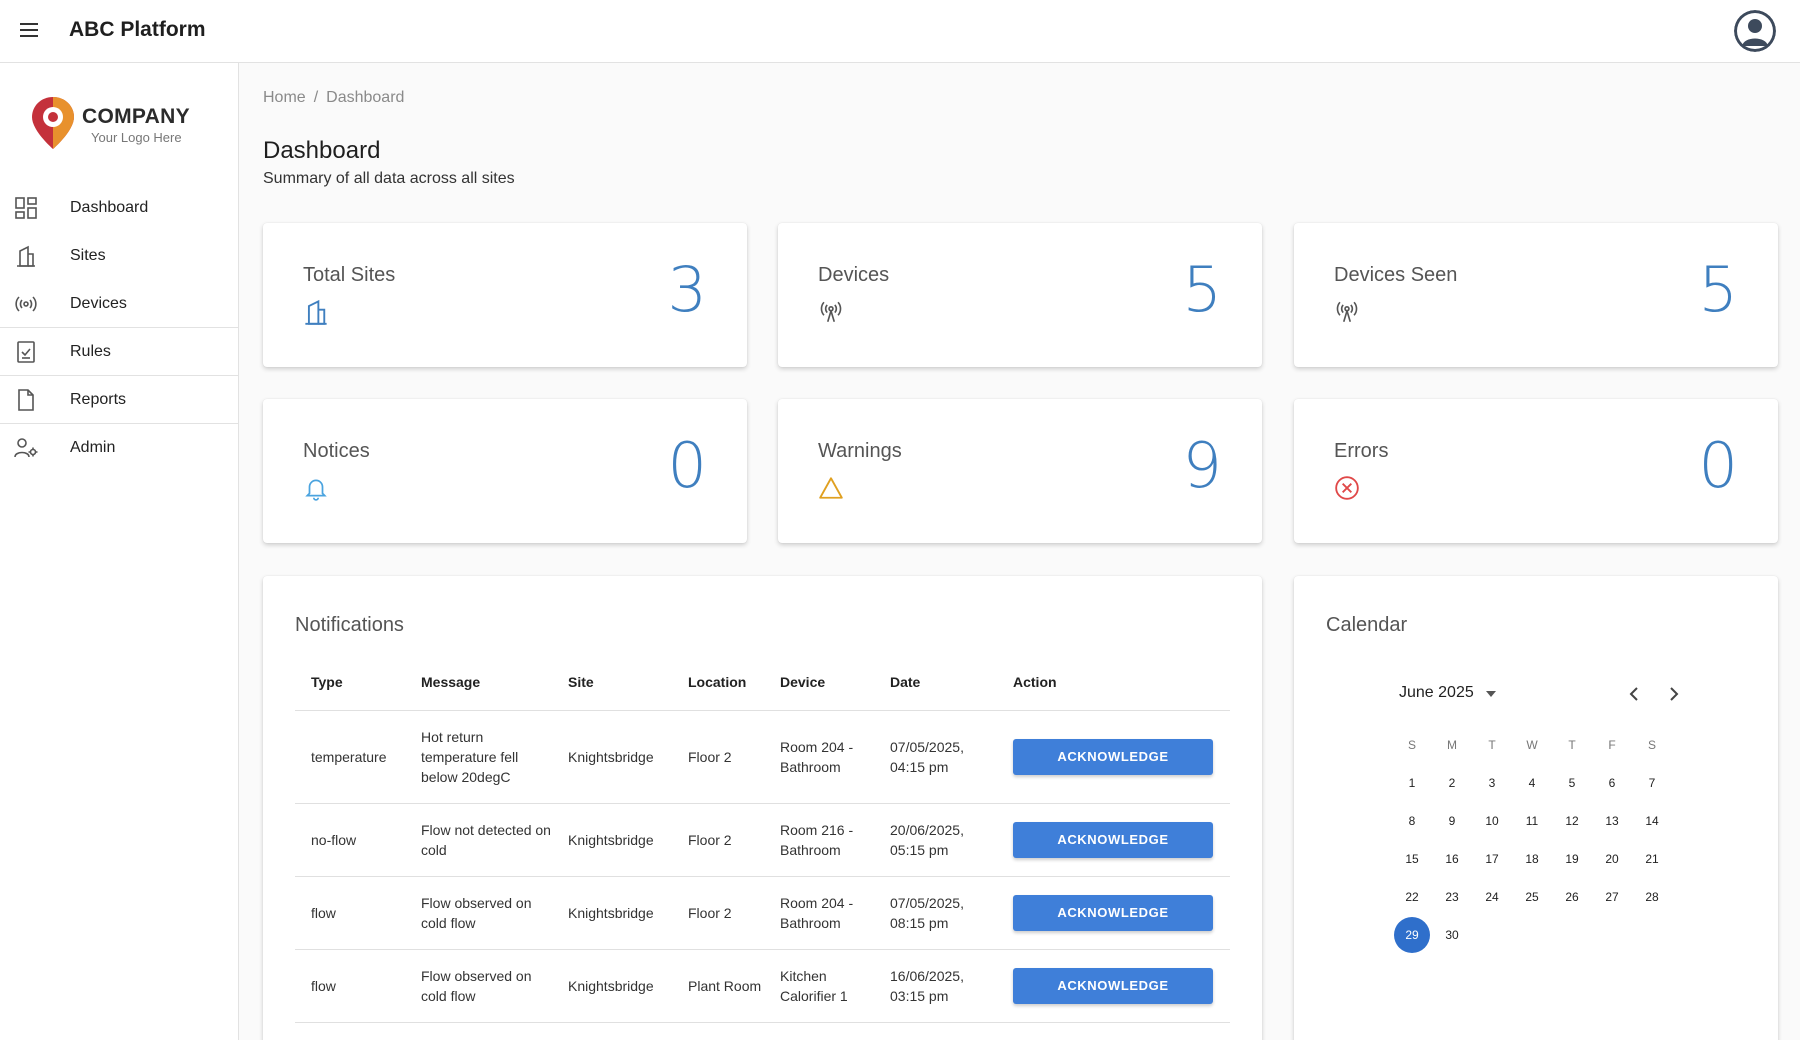  I want to click on calendar-day: 14, so click(1652, 821).